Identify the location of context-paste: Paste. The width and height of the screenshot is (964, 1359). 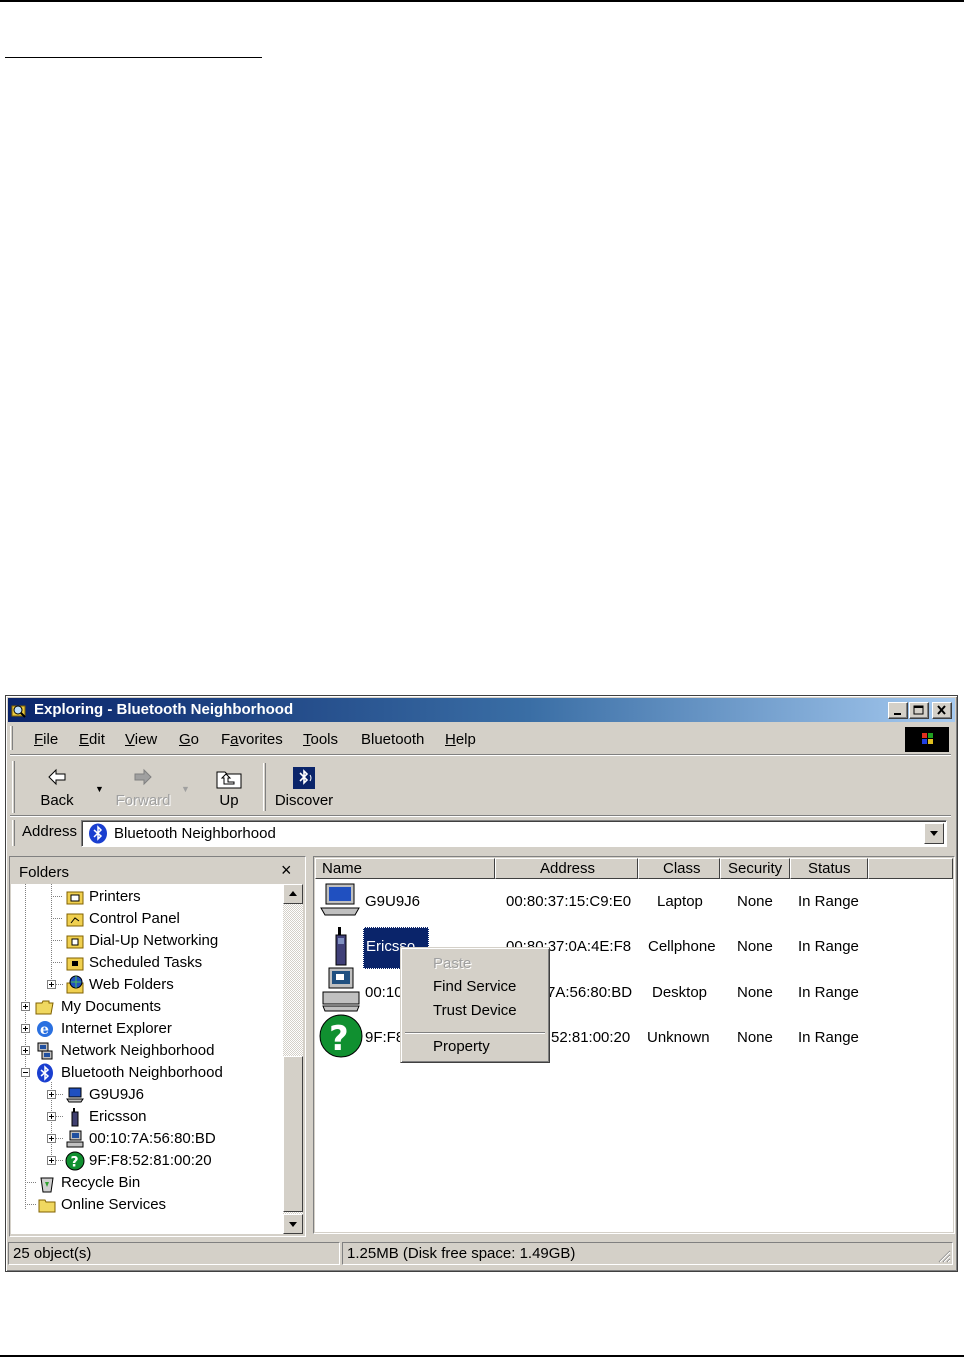
(452, 963).